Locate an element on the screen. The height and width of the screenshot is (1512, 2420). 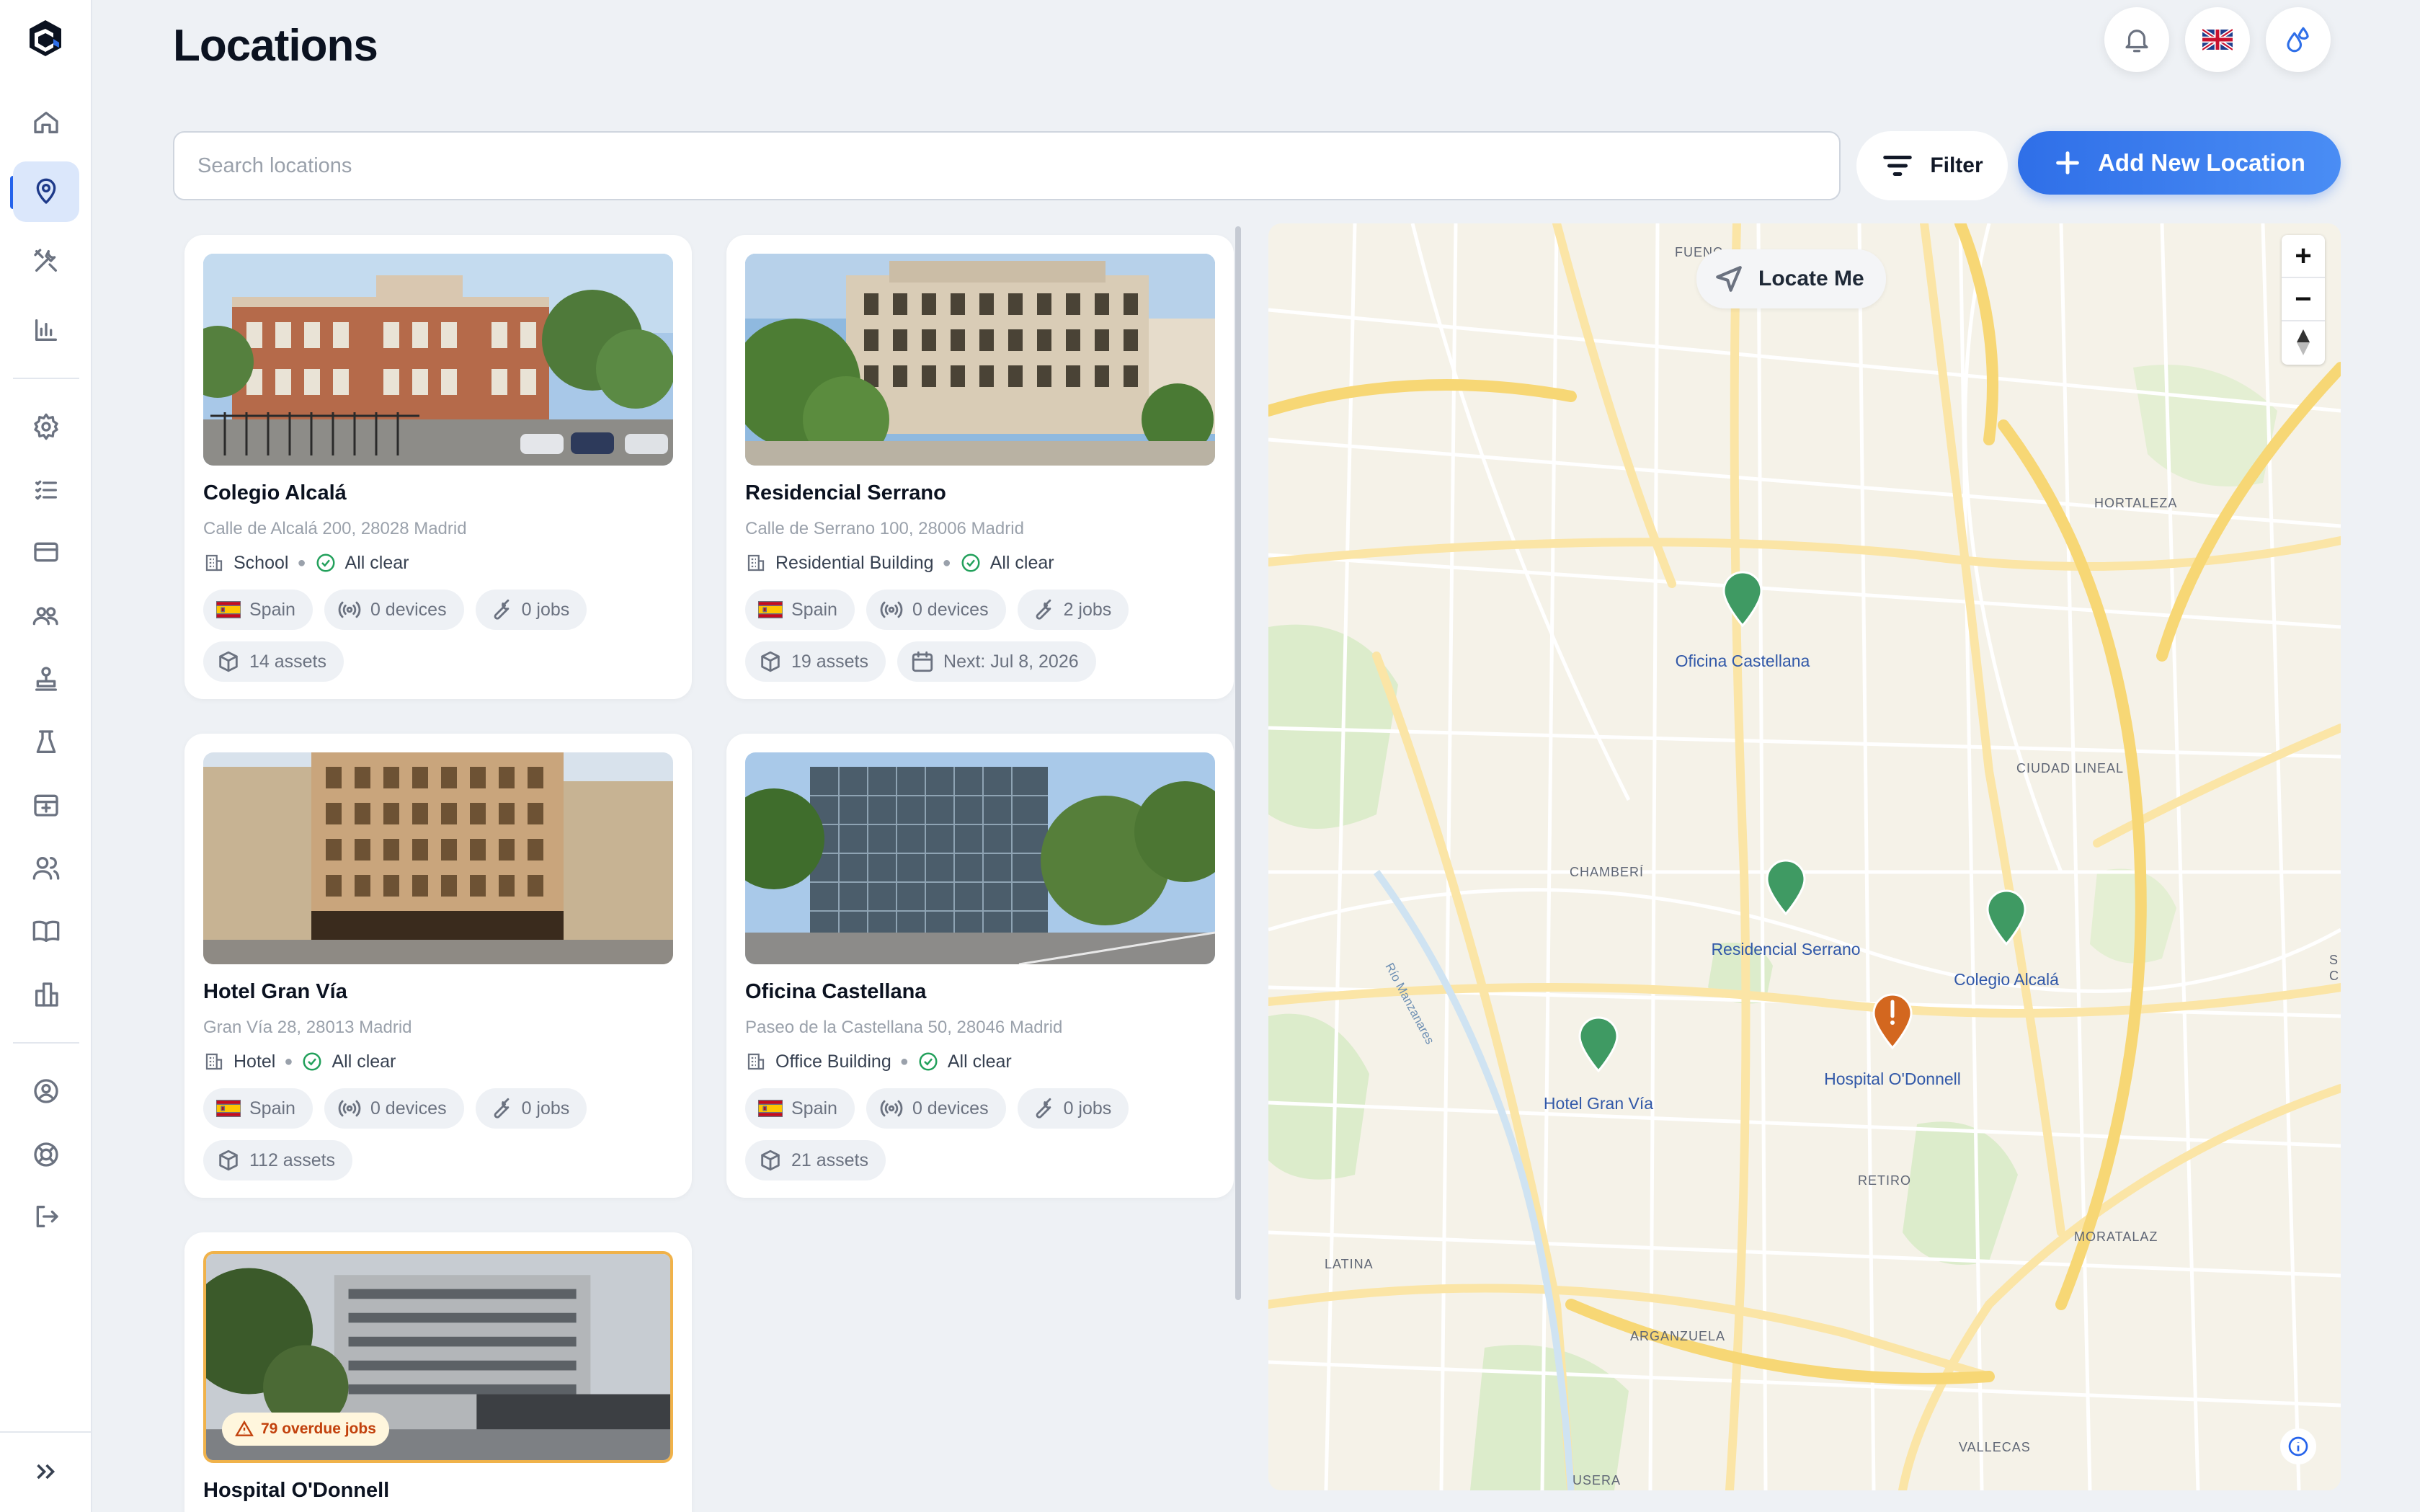
zoom-in-button: + is located at coordinates (2303, 256).